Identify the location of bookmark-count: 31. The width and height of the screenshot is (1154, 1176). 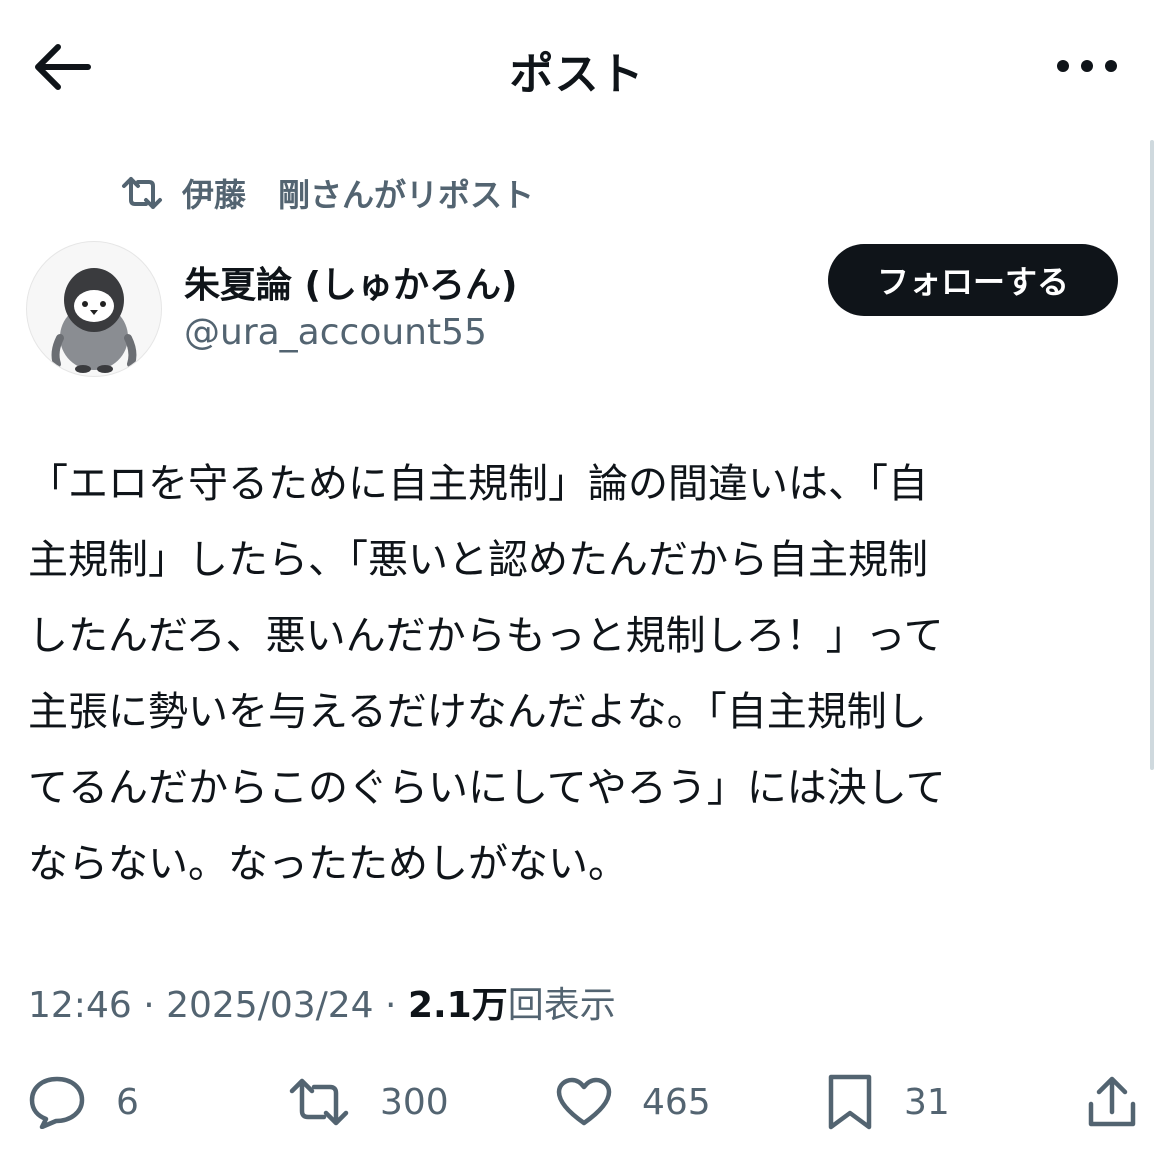
(927, 1102).